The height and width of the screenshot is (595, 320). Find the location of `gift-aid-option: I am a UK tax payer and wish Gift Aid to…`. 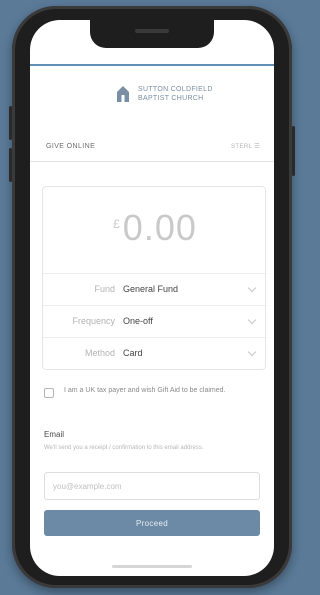

gift-aid-option: I am a UK tax payer and wish Gift Aid to… is located at coordinates (152, 401).